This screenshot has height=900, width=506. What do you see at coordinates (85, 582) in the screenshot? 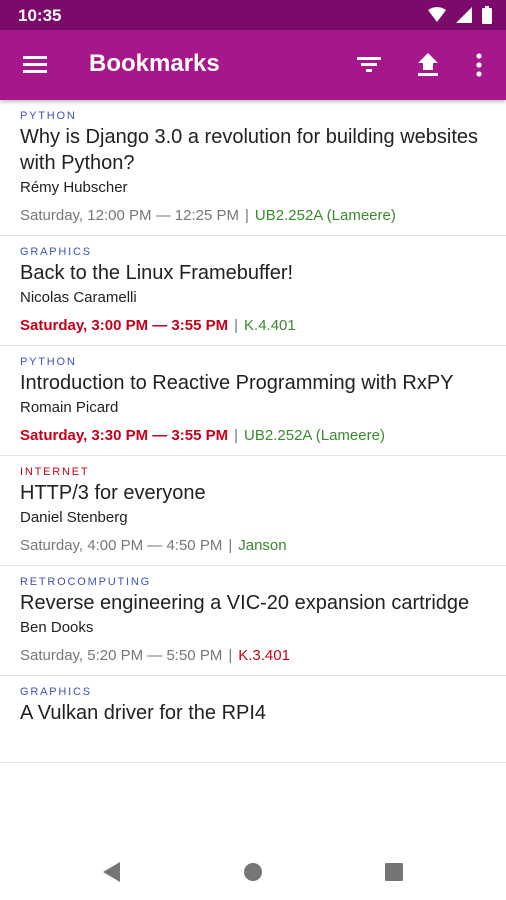
I see `track-label: RETROCOMPUTING` at bounding box center [85, 582].